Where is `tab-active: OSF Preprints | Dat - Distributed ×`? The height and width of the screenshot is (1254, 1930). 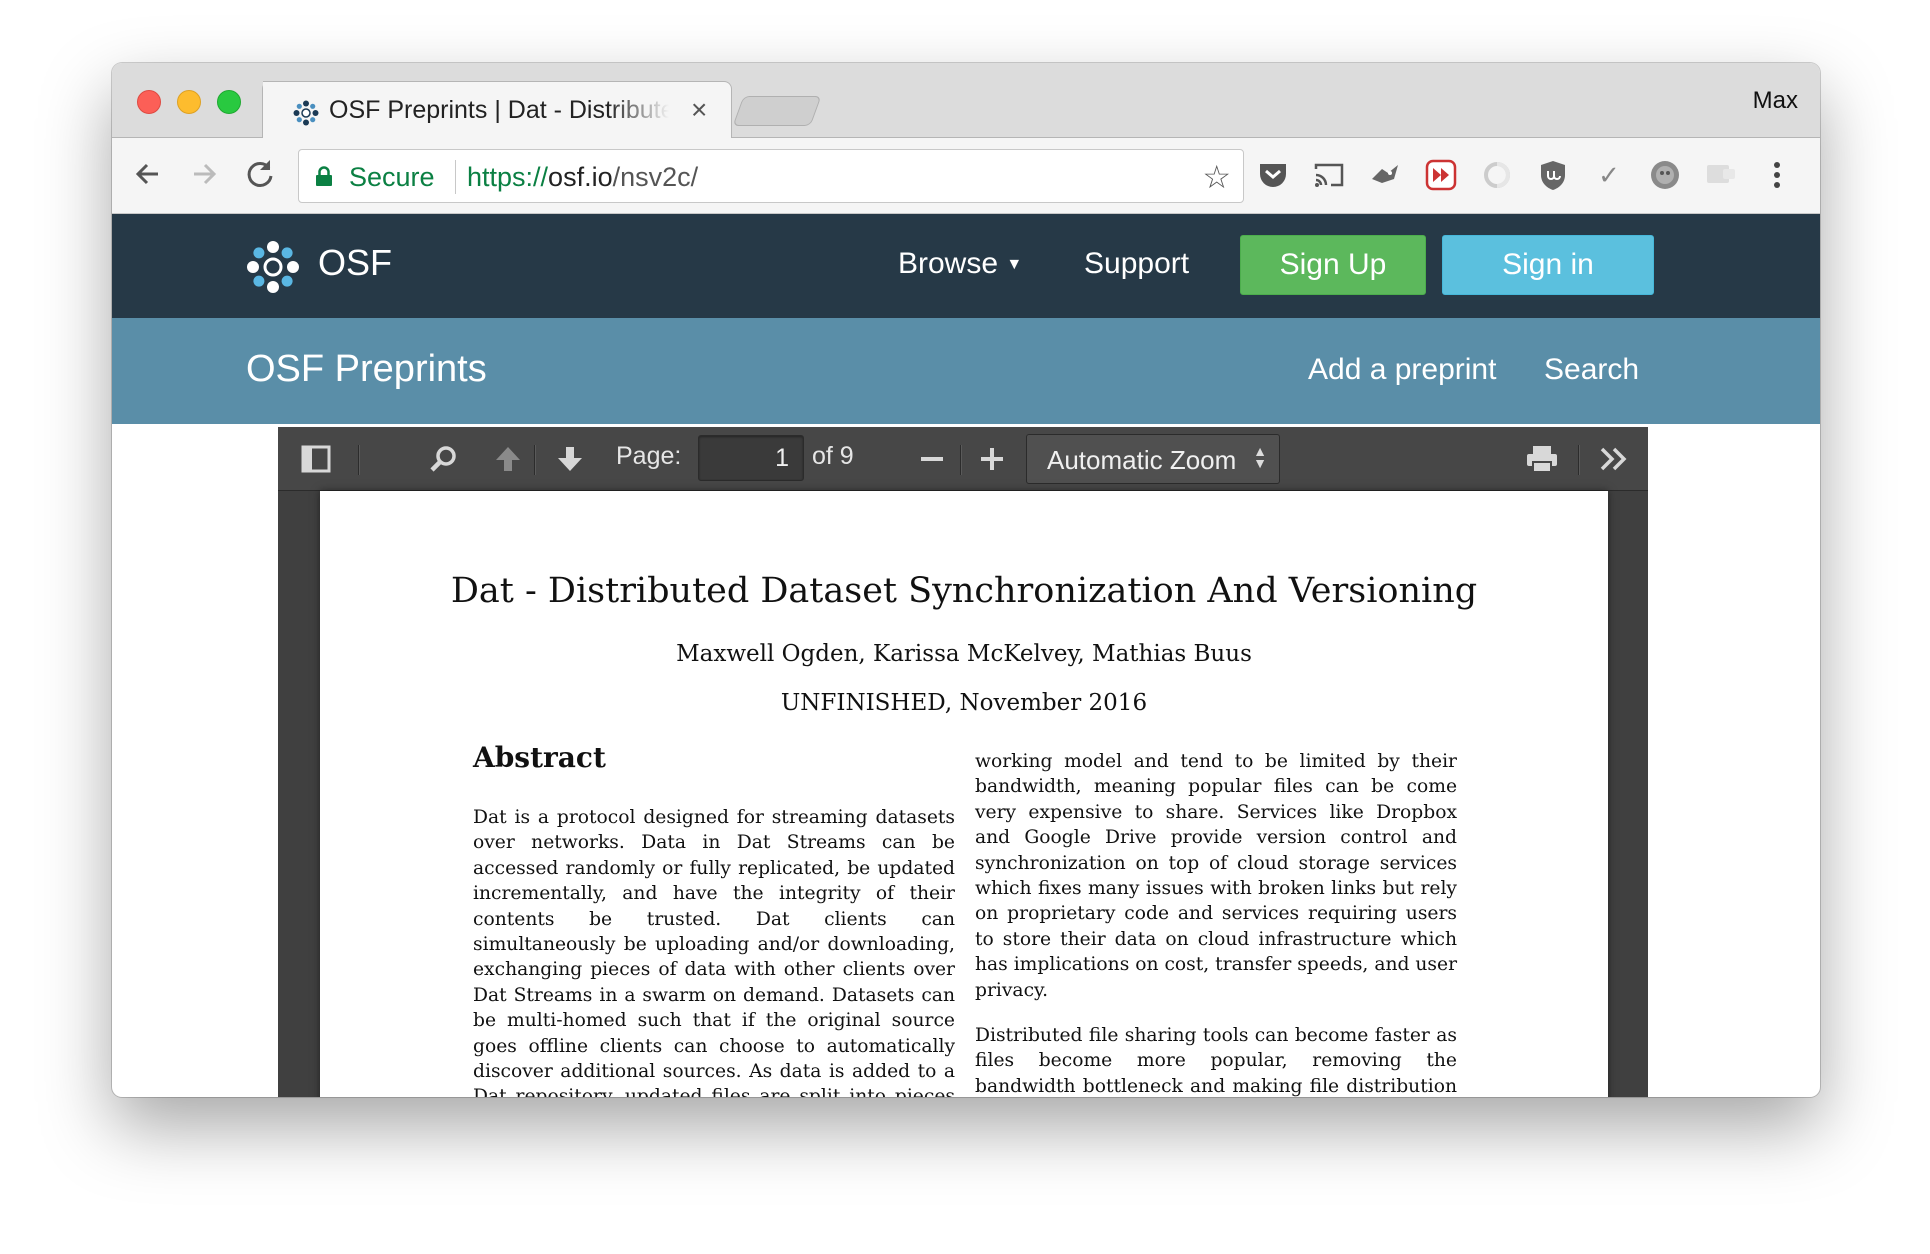
tab-active: OSF Preprints | Dat - Distributed × is located at coordinates (497, 110).